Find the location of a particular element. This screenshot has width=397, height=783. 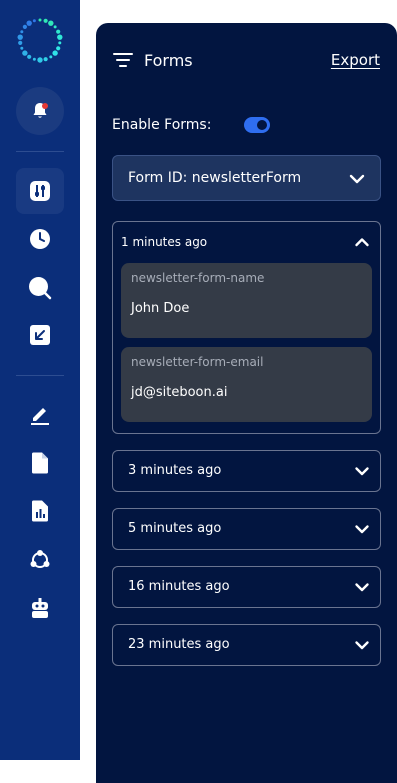

filter-icon is located at coordinates (123, 60).